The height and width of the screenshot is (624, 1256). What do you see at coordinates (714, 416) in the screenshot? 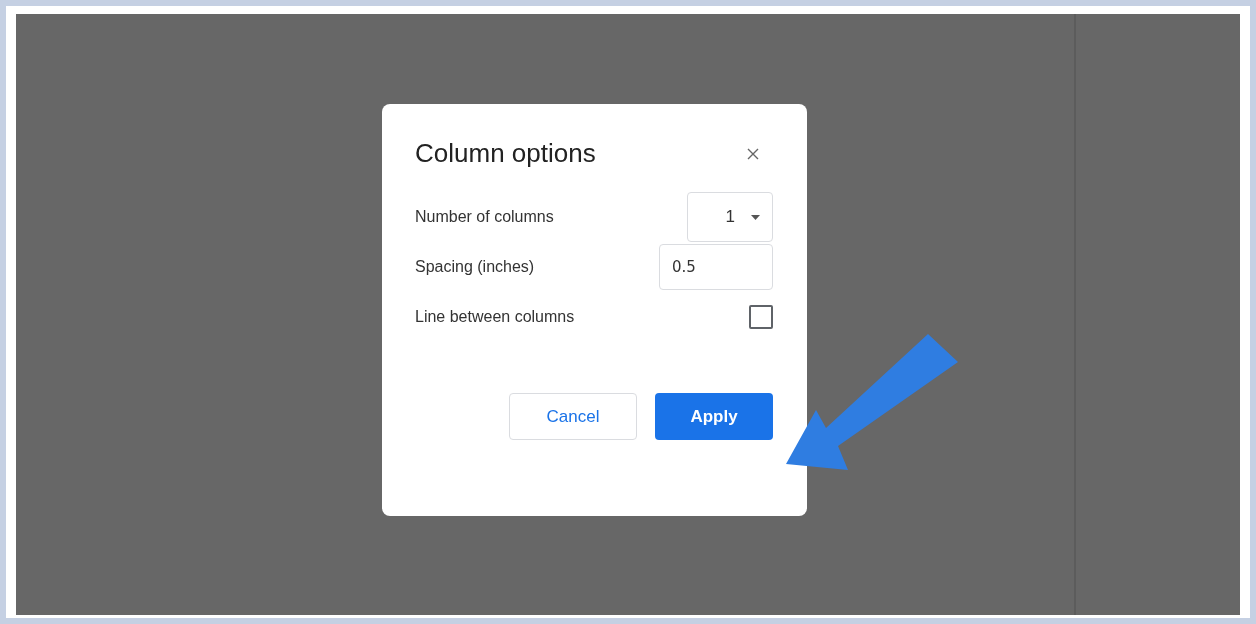
I see `apply-button: Apply` at bounding box center [714, 416].